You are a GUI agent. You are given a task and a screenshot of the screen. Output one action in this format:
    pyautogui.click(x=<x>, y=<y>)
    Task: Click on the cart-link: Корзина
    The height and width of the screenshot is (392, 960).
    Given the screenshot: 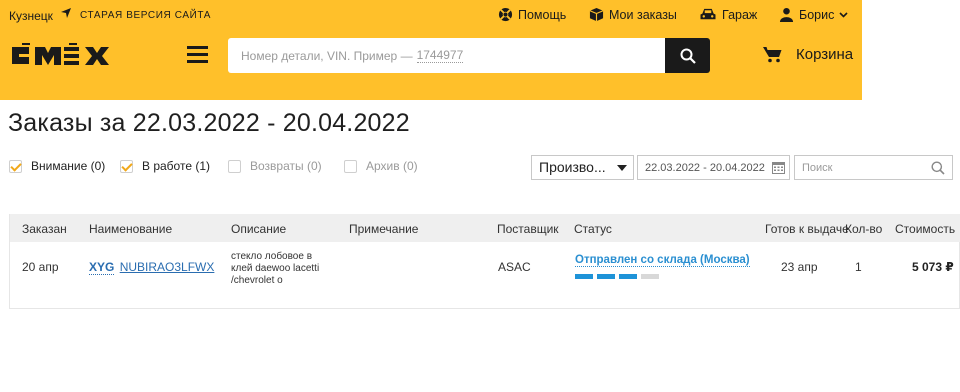 What is the action you would take?
    pyautogui.click(x=808, y=54)
    